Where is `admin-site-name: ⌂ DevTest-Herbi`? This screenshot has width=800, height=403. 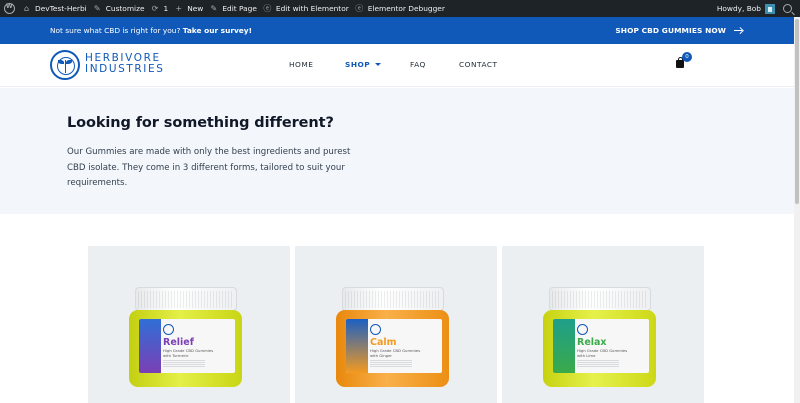
admin-site-name: ⌂ DevTest-Herbi is located at coordinates (57, 8).